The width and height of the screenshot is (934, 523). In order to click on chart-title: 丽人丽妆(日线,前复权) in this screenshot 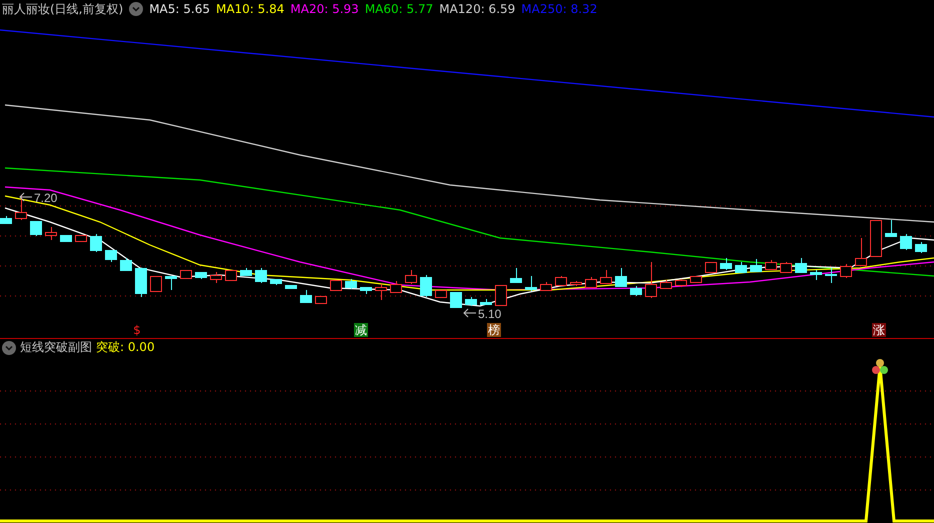, I will do `click(63, 9)`.